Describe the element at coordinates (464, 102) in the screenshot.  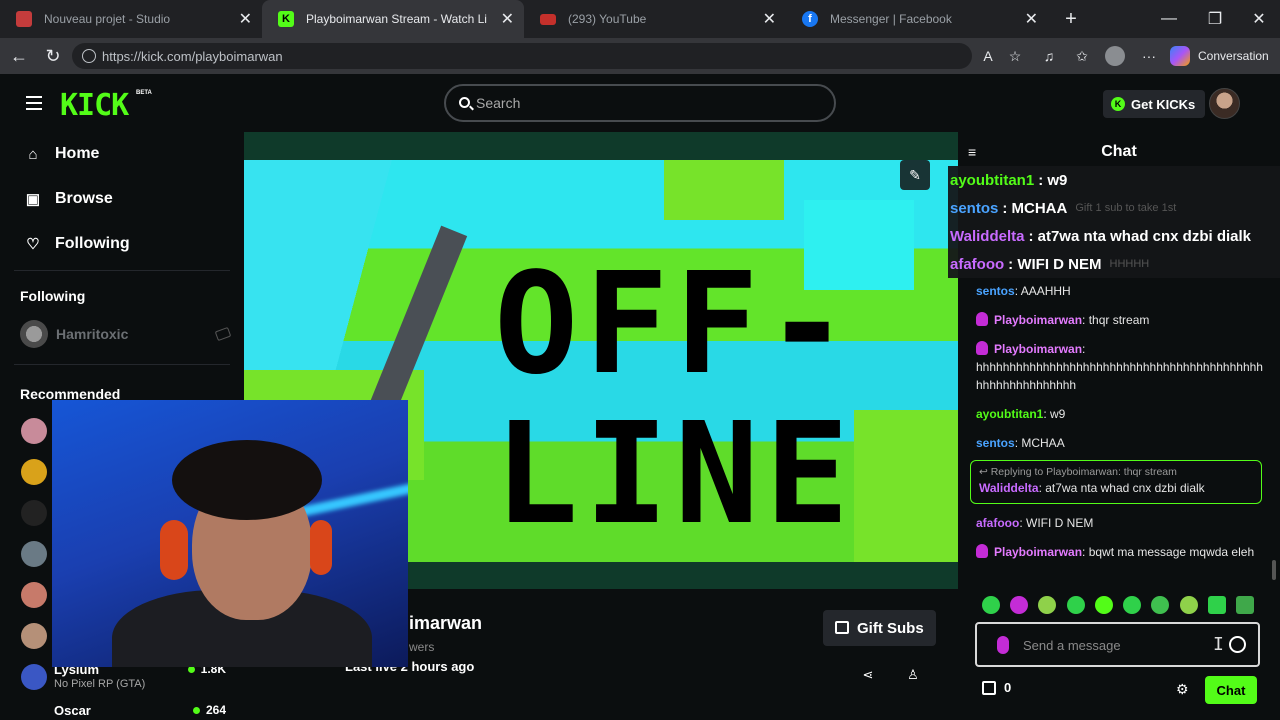
I see `search-icon` at that location.